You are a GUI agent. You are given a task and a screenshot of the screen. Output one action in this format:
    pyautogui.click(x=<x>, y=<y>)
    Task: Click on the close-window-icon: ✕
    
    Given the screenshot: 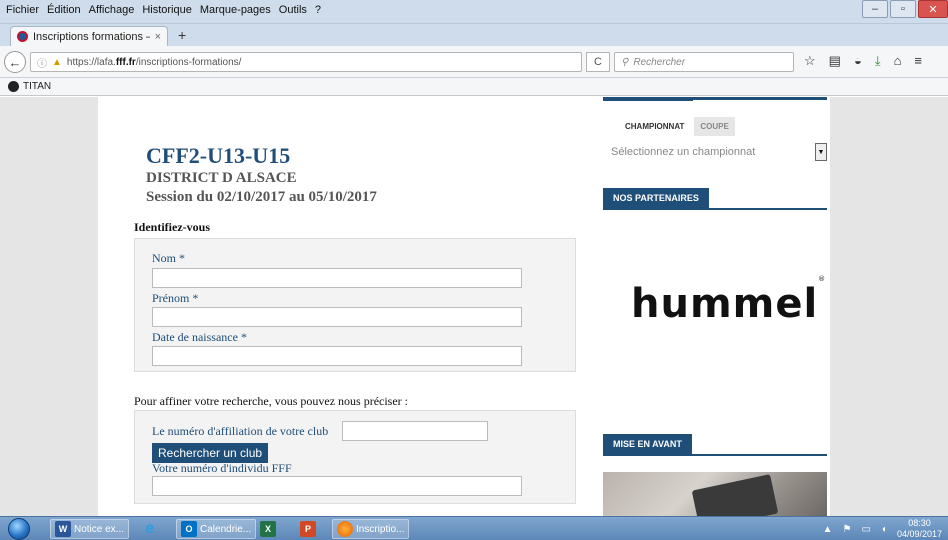 What is the action you would take?
    pyautogui.click(x=933, y=9)
    